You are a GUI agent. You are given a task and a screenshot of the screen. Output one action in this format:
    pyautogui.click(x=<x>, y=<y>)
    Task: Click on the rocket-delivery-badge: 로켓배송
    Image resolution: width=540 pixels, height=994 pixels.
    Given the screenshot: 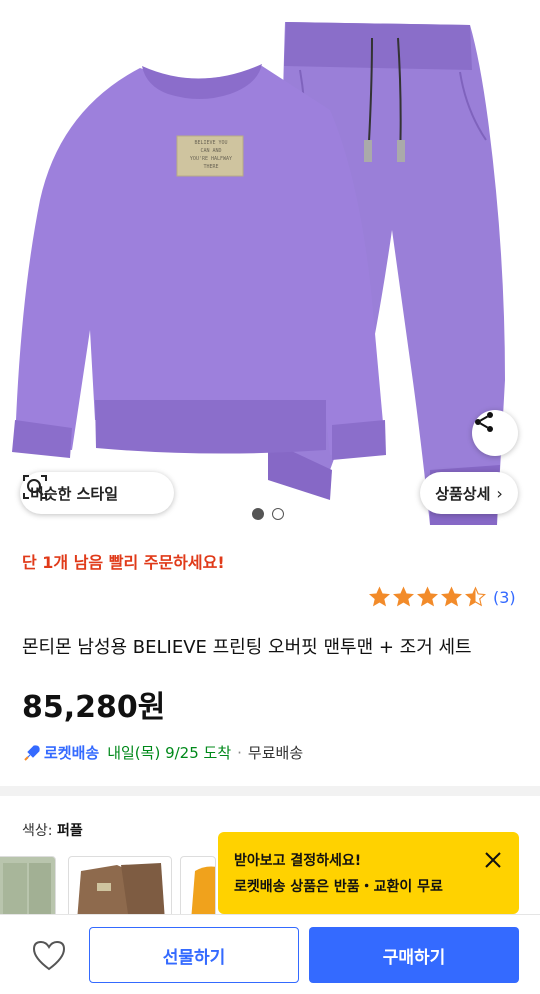 What is the action you would take?
    pyautogui.click(x=72, y=753)
    